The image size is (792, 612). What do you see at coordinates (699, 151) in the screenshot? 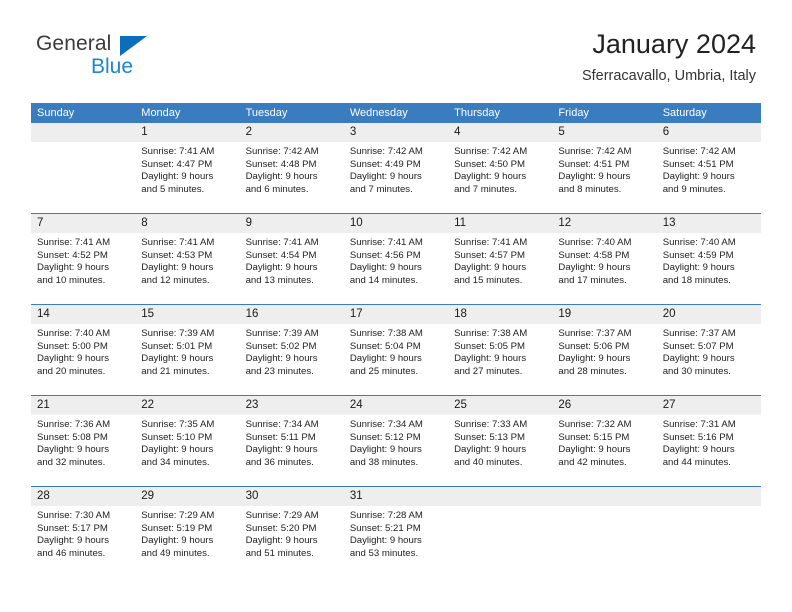
I see `sunrise-text: Sunrise: 7:42 AM` at bounding box center [699, 151].